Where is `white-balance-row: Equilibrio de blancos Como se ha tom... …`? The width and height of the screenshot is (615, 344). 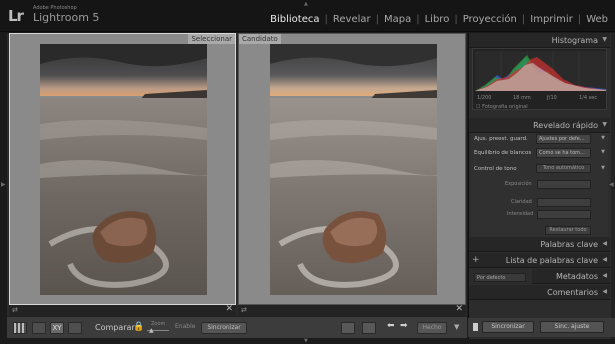 white-balance-row: Equilibrio de blancos Como se ha tom... … is located at coordinates (539, 154).